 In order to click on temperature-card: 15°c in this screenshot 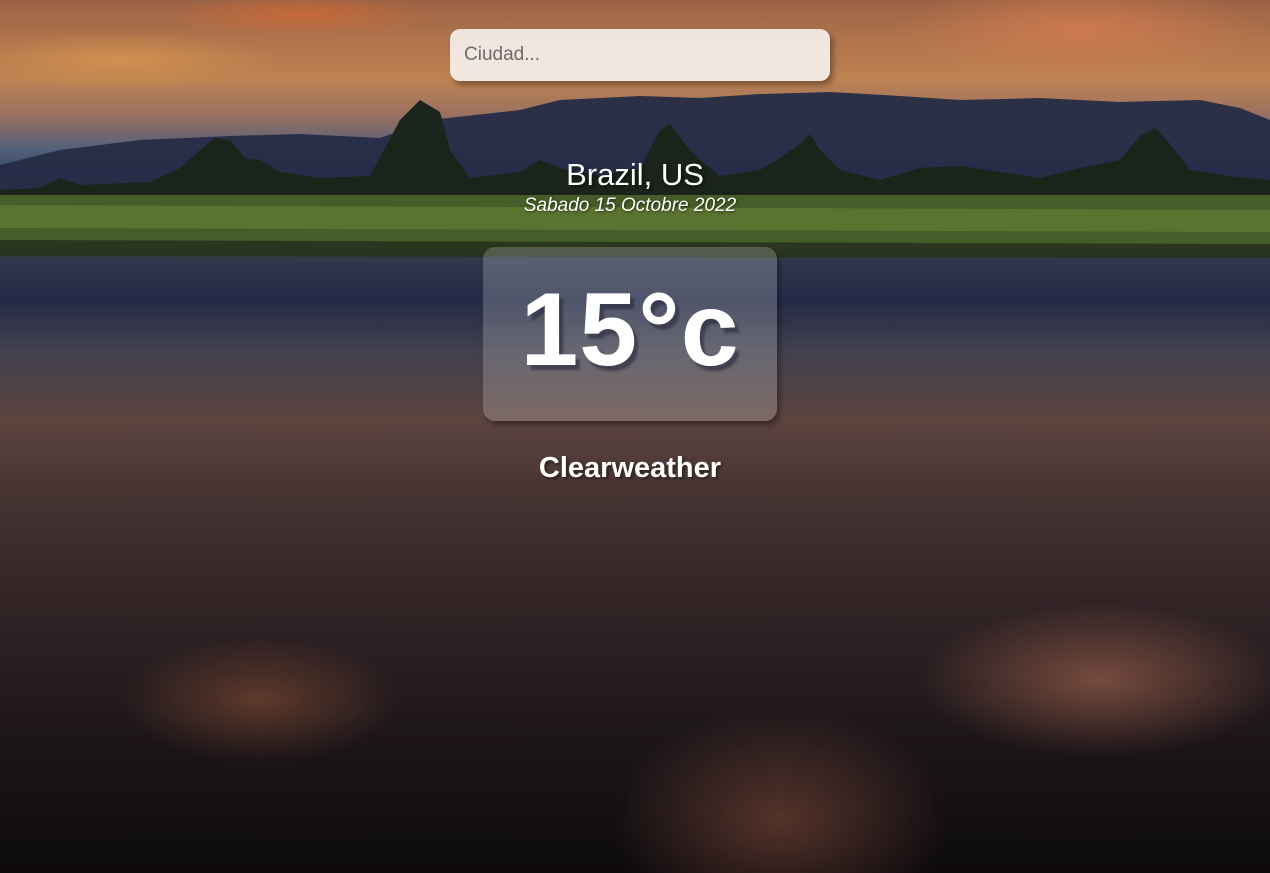, I will do `click(630, 334)`.